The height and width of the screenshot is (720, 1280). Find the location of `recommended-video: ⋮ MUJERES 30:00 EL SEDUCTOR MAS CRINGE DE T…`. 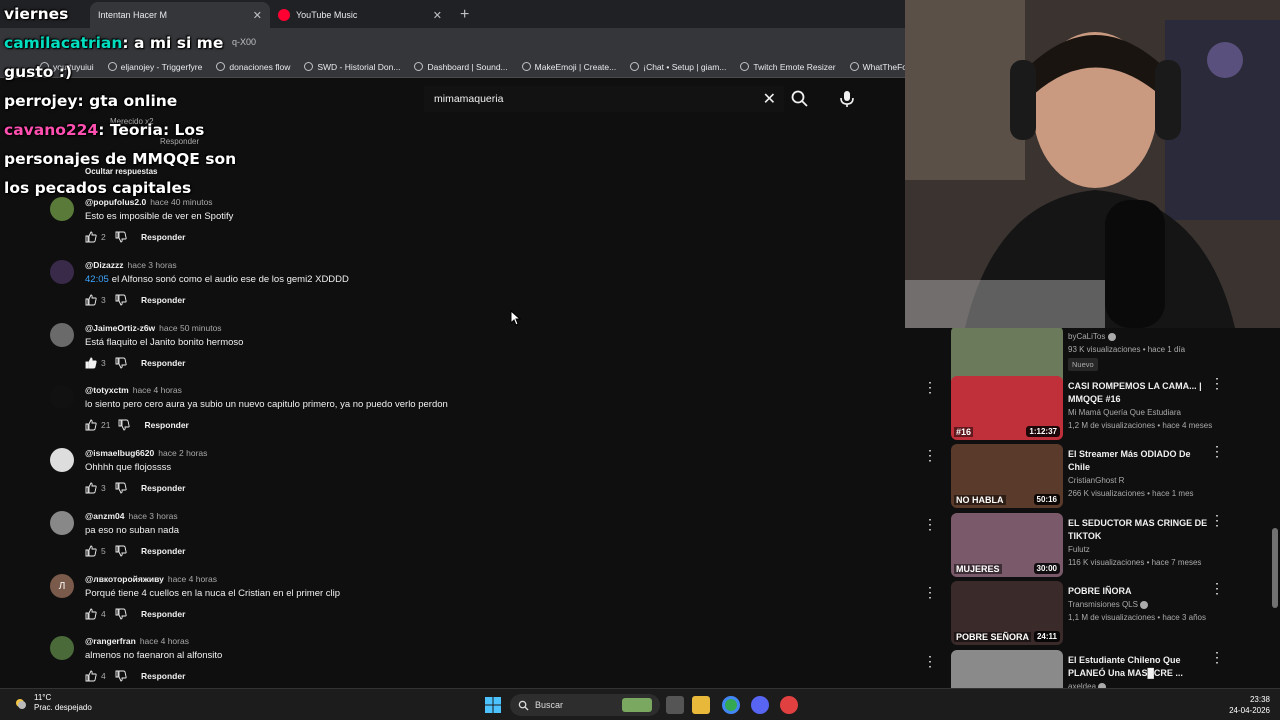

recommended-video: ⋮ MUJERES 30:00 EL SEDUCTOR MAS CRINGE DE T… is located at coordinates (1092, 546).